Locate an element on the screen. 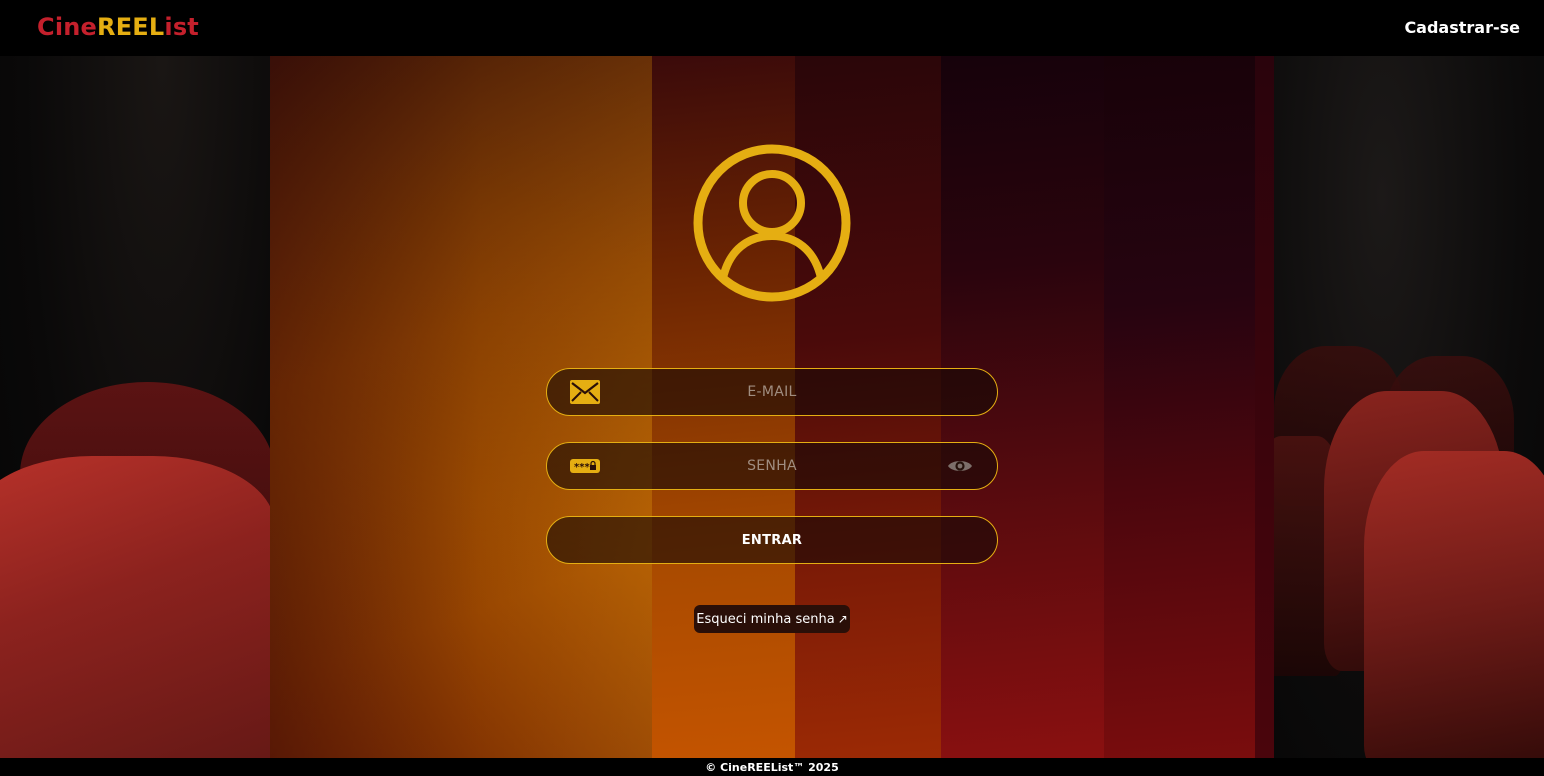  signup-link: Cadastrar-se is located at coordinates (1462, 27).